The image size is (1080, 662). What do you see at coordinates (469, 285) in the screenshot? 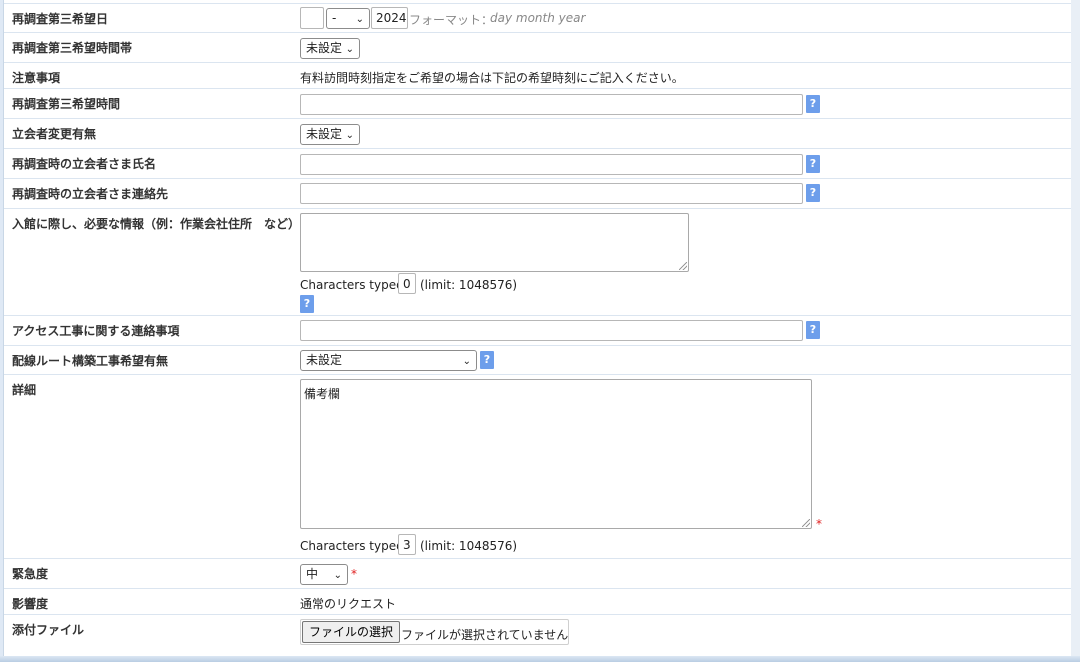
I see `entry-info-limit: (limit: 1048576)` at bounding box center [469, 285].